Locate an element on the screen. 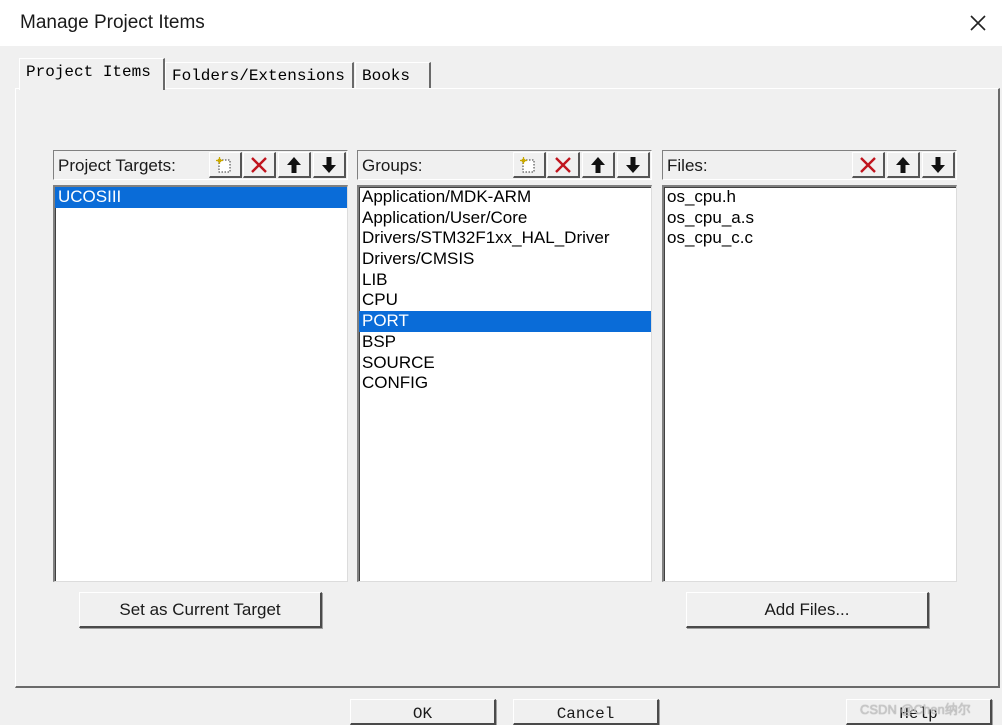 This screenshot has width=1002, height=725. list-item: PORT is located at coordinates (505, 321).